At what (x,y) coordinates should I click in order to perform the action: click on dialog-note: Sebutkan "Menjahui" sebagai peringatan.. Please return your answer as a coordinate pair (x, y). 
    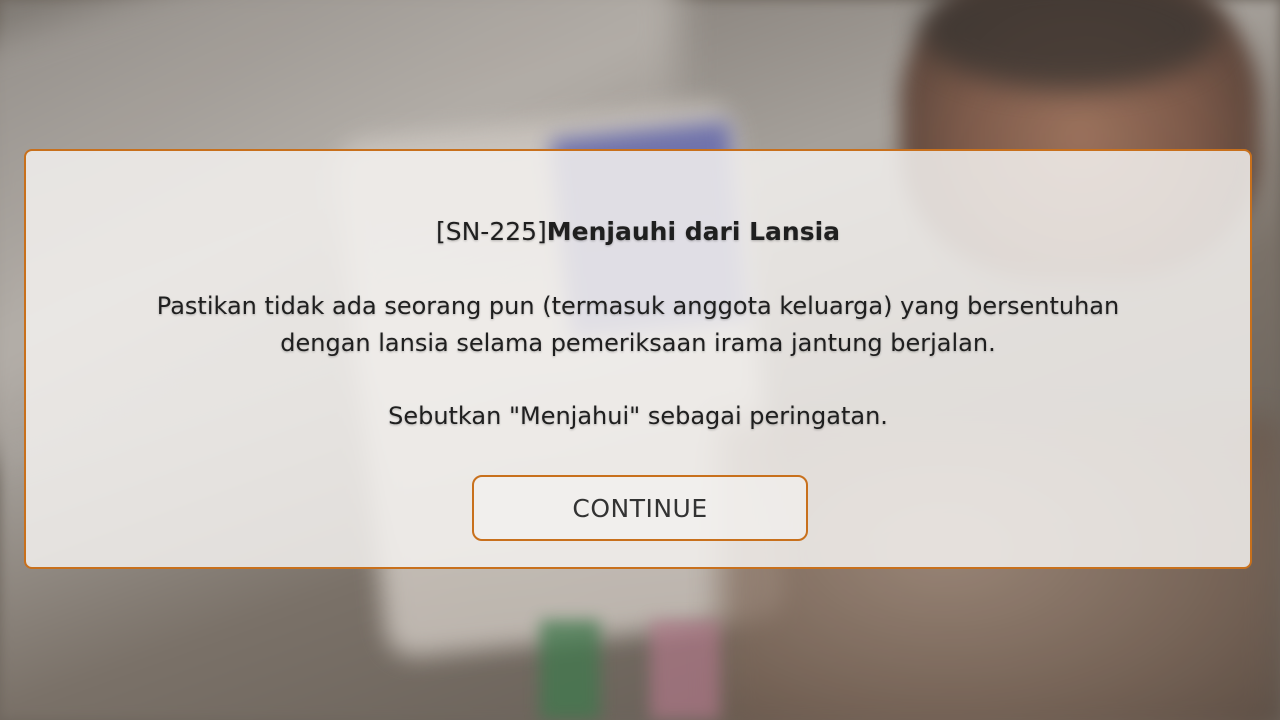
    Looking at the image, I should click on (638, 416).